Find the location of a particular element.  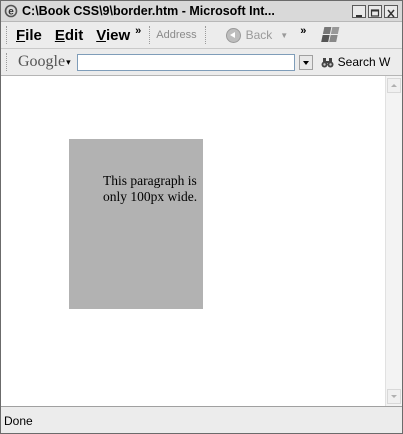

minimize-button is located at coordinates (359, 11).